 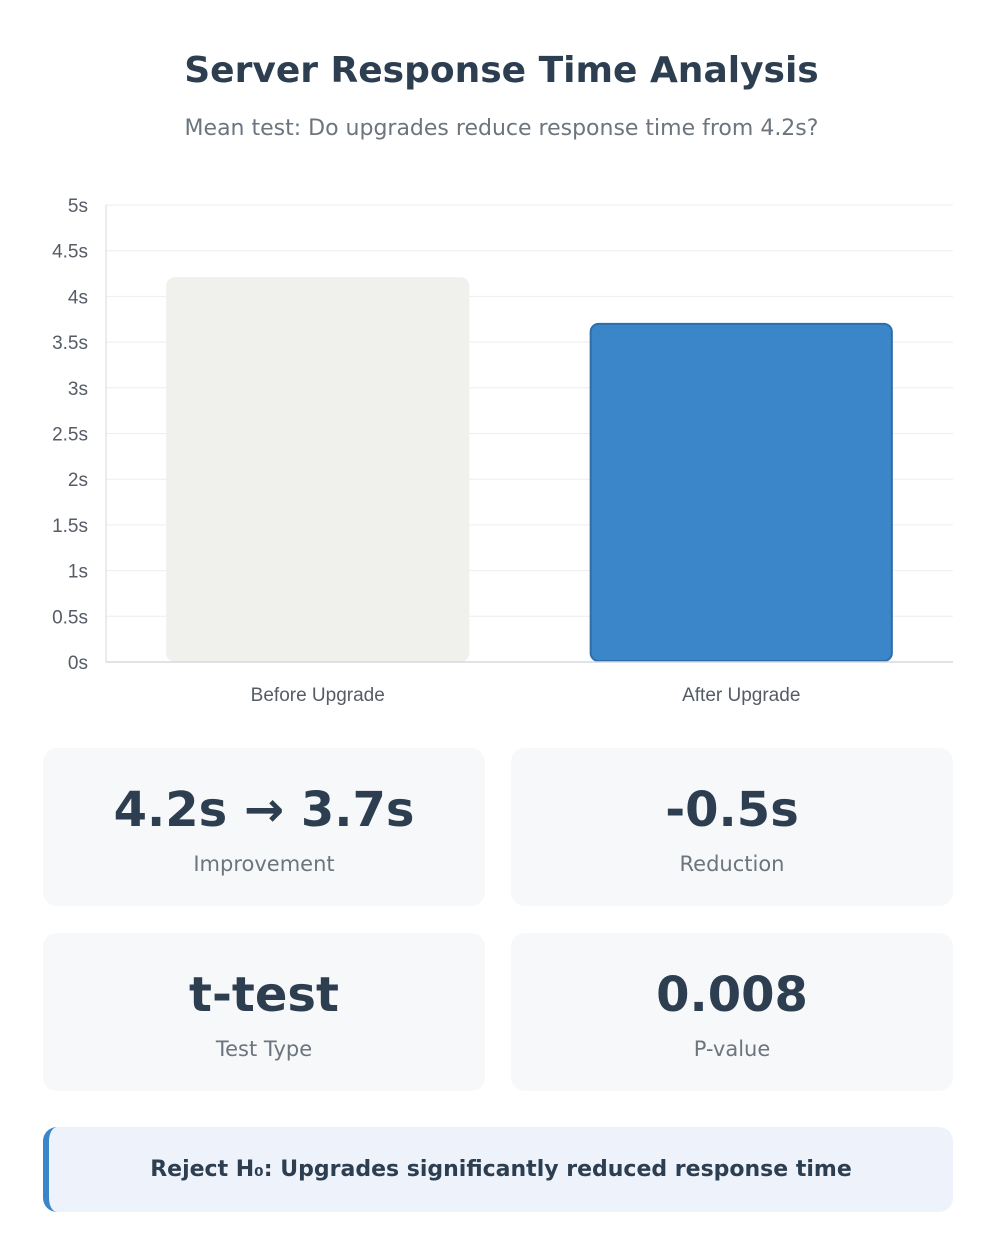 What do you see at coordinates (78, 297) in the screenshot?
I see `y-tick-label: 4s` at bounding box center [78, 297].